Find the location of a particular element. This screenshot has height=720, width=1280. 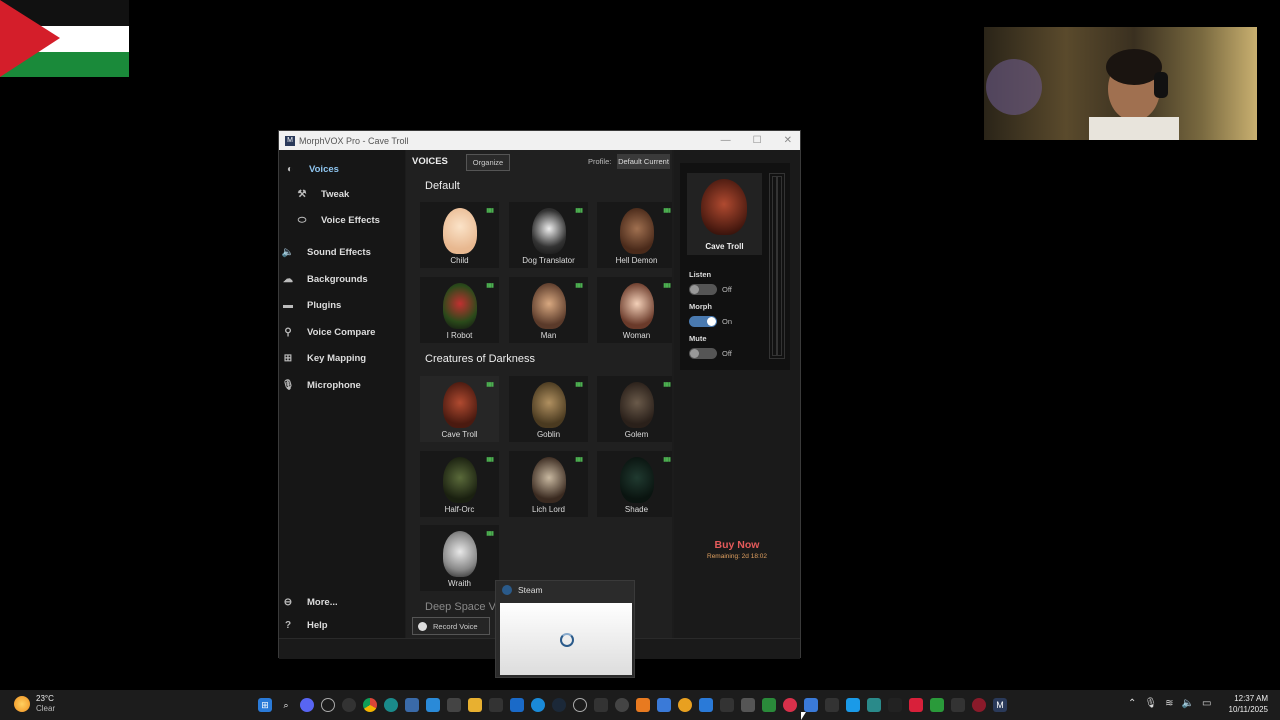

morph-toggle is located at coordinates (703, 321).